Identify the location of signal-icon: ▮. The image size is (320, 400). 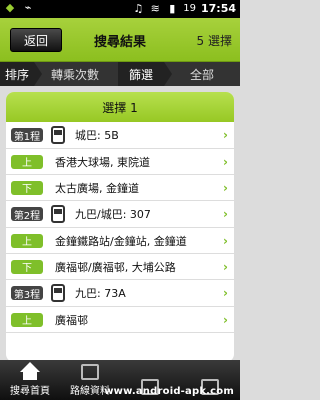
(172, 8).